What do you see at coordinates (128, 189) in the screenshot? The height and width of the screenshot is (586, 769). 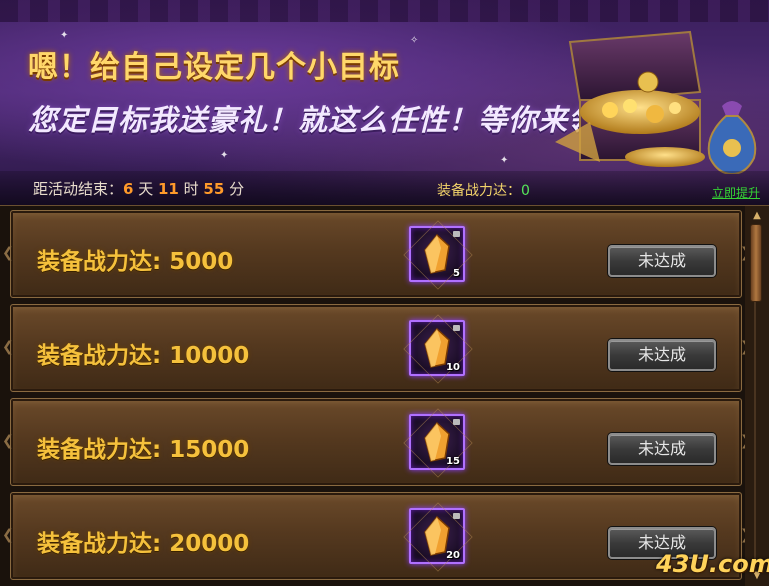 I see `countdown-days: 6` at bounding box center [128, 189].